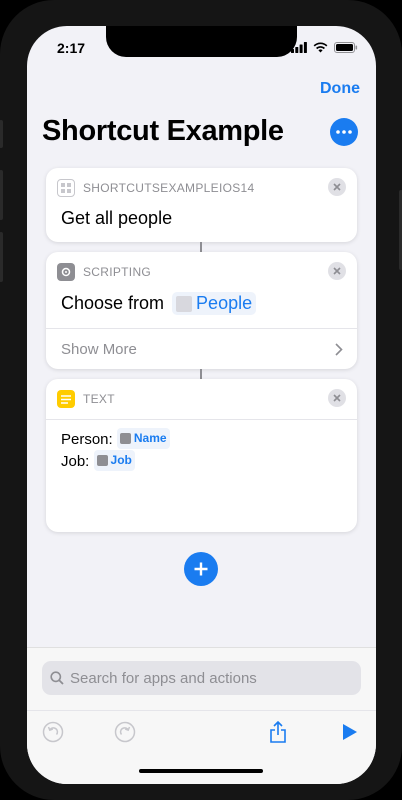  I want to click on action-text: Get all people, so click(117, 218).